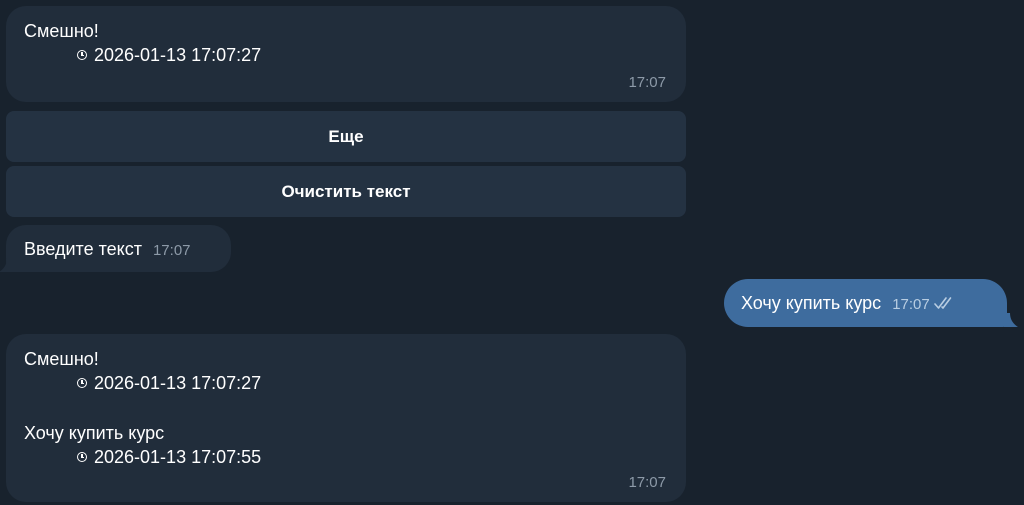 This screenshot has height=505, width=1024. I want to click on incoming-message: Смешно! 2026-01-13 17:07:27 17:07, so click(346, 54).